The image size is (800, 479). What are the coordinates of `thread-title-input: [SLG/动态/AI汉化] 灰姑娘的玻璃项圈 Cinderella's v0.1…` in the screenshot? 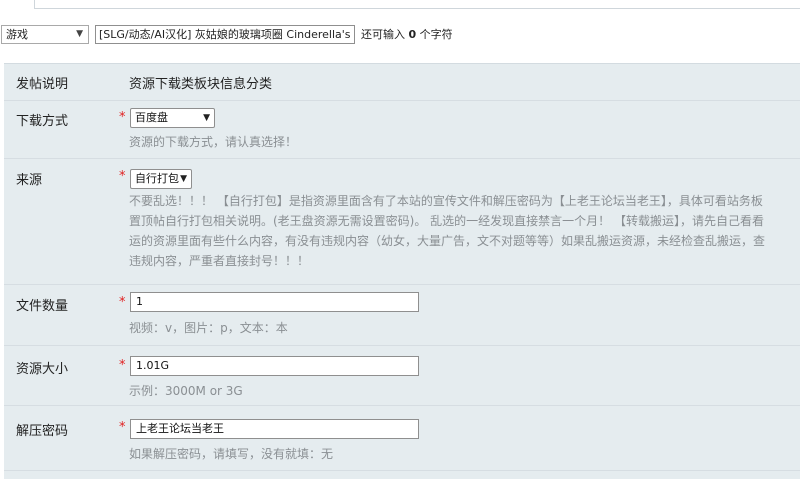 It's located at (225, 34).